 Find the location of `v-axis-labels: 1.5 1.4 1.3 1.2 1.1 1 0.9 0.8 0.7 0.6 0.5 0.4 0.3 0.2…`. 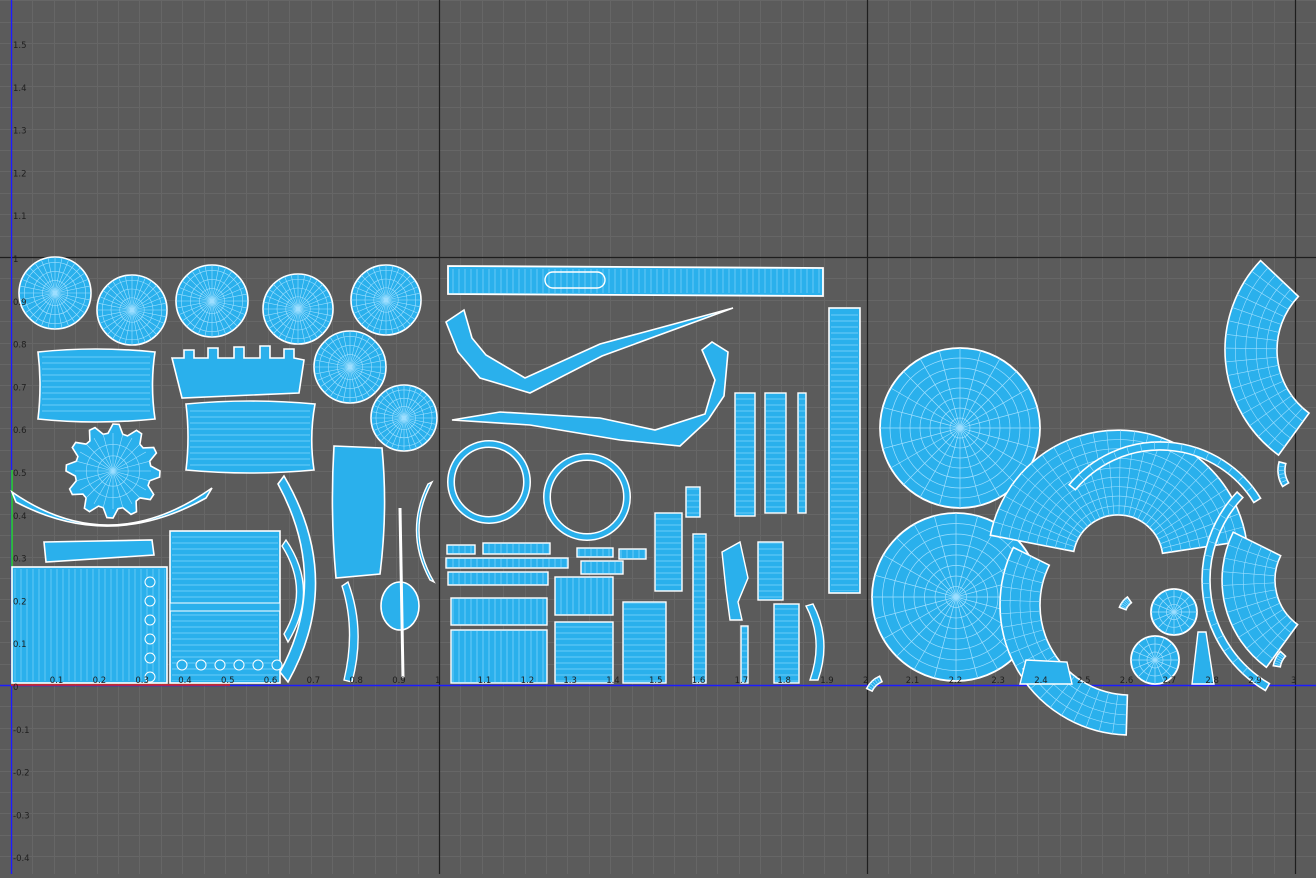

v-axis-labels: 1.5 1.4 1.3 1.2 1.1 1 0.9 0.8 0.7 0.6 0.5 0.4 0.3 0.2… is located at coordinates (21, 452).